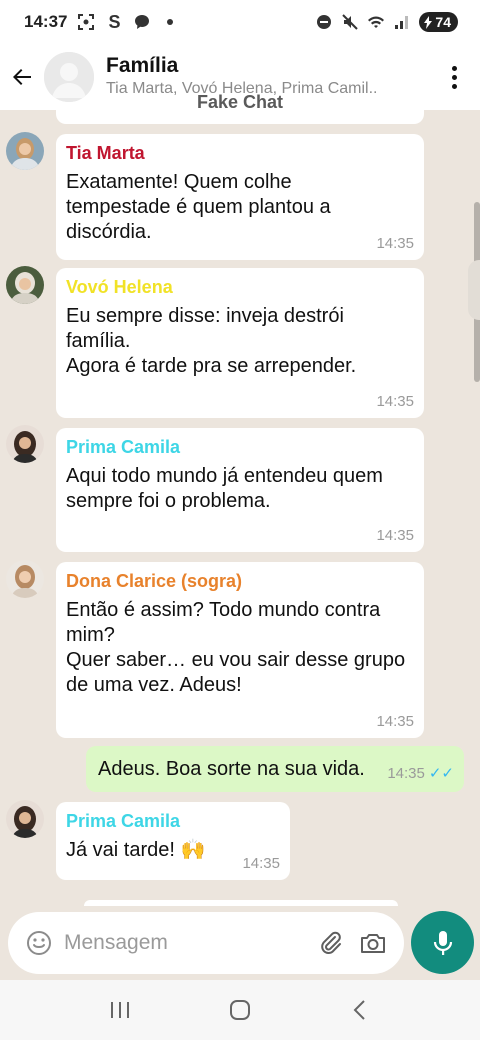  I want to click on battery-indicator: 74, so click(438, 22).